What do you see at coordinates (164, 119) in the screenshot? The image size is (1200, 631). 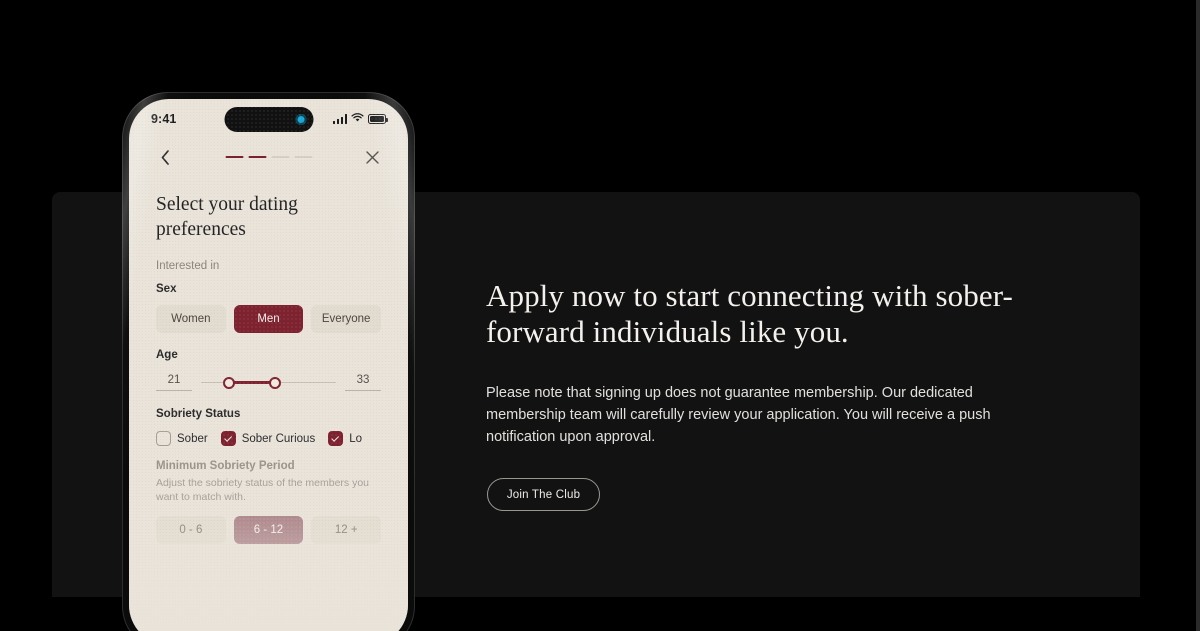 I see `status-time: 9:41` at bounding box center [164, 119].